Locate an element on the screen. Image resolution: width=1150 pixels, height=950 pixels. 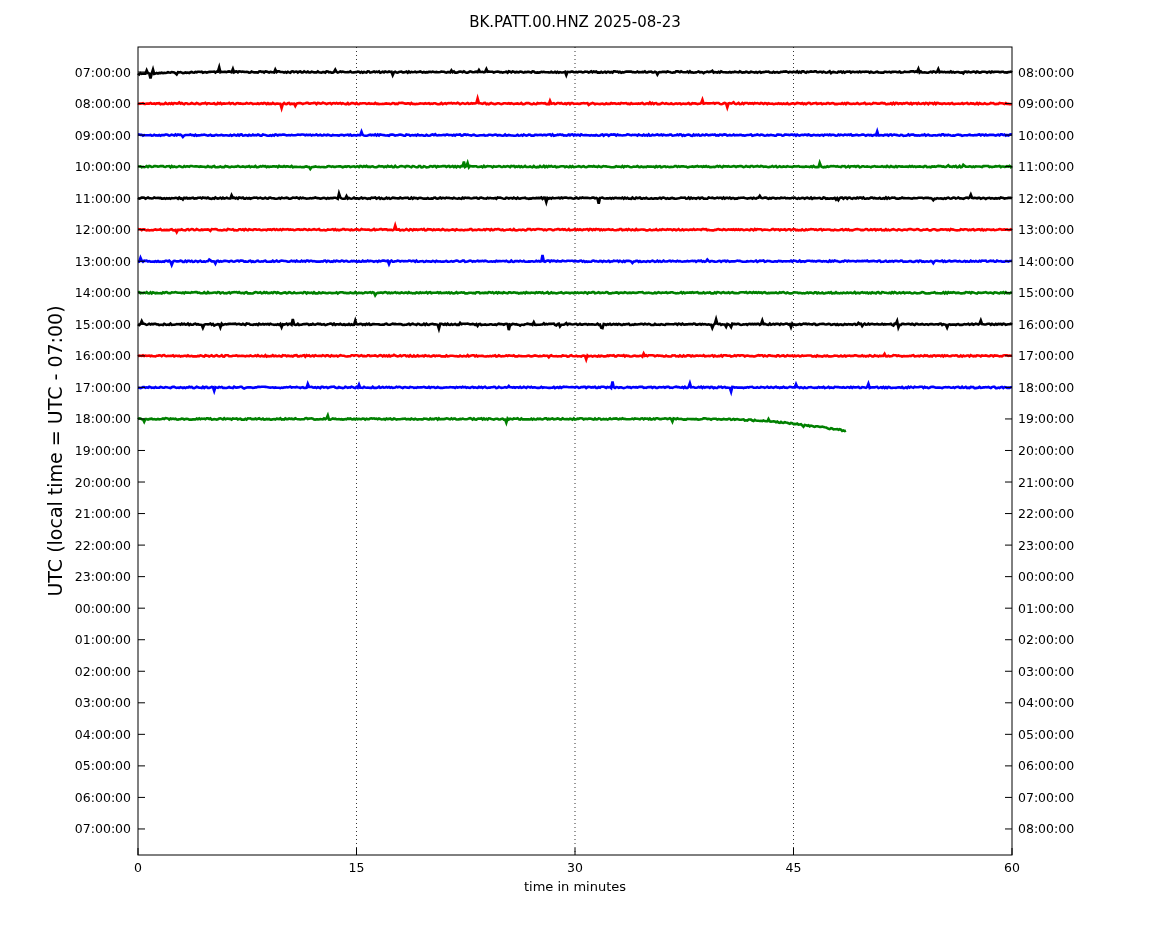
plot-title: BK.PATT.00.HNZ 2025-08-23 is located at coordinates (575, 22).